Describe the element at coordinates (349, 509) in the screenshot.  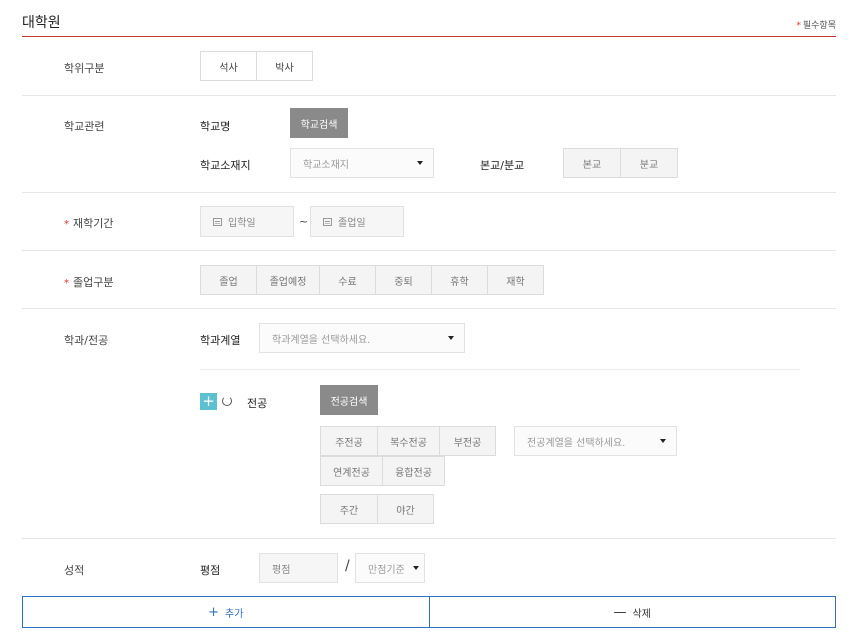
I see `time-option-day: 주간` at that location.